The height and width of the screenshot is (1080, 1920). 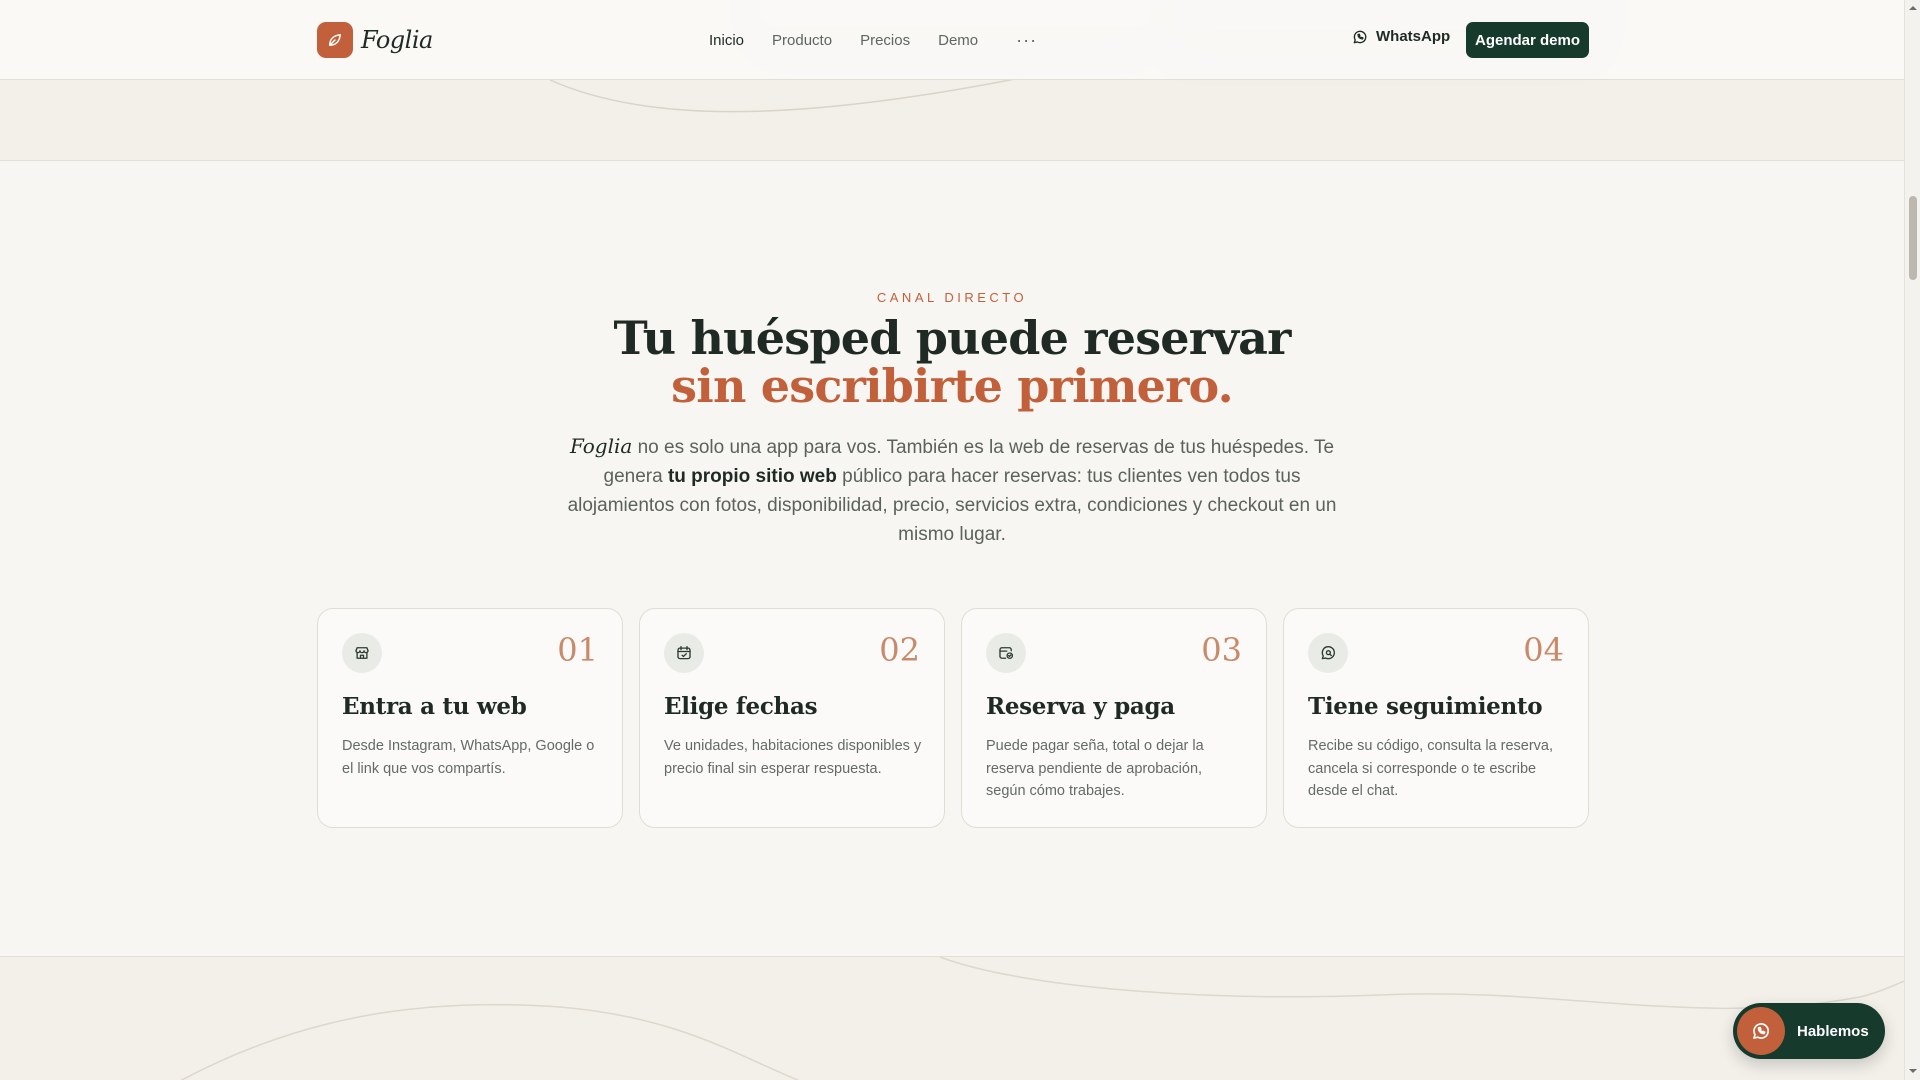 I want to click on nav-item-precios: Precios, so click(x=885, y=40).